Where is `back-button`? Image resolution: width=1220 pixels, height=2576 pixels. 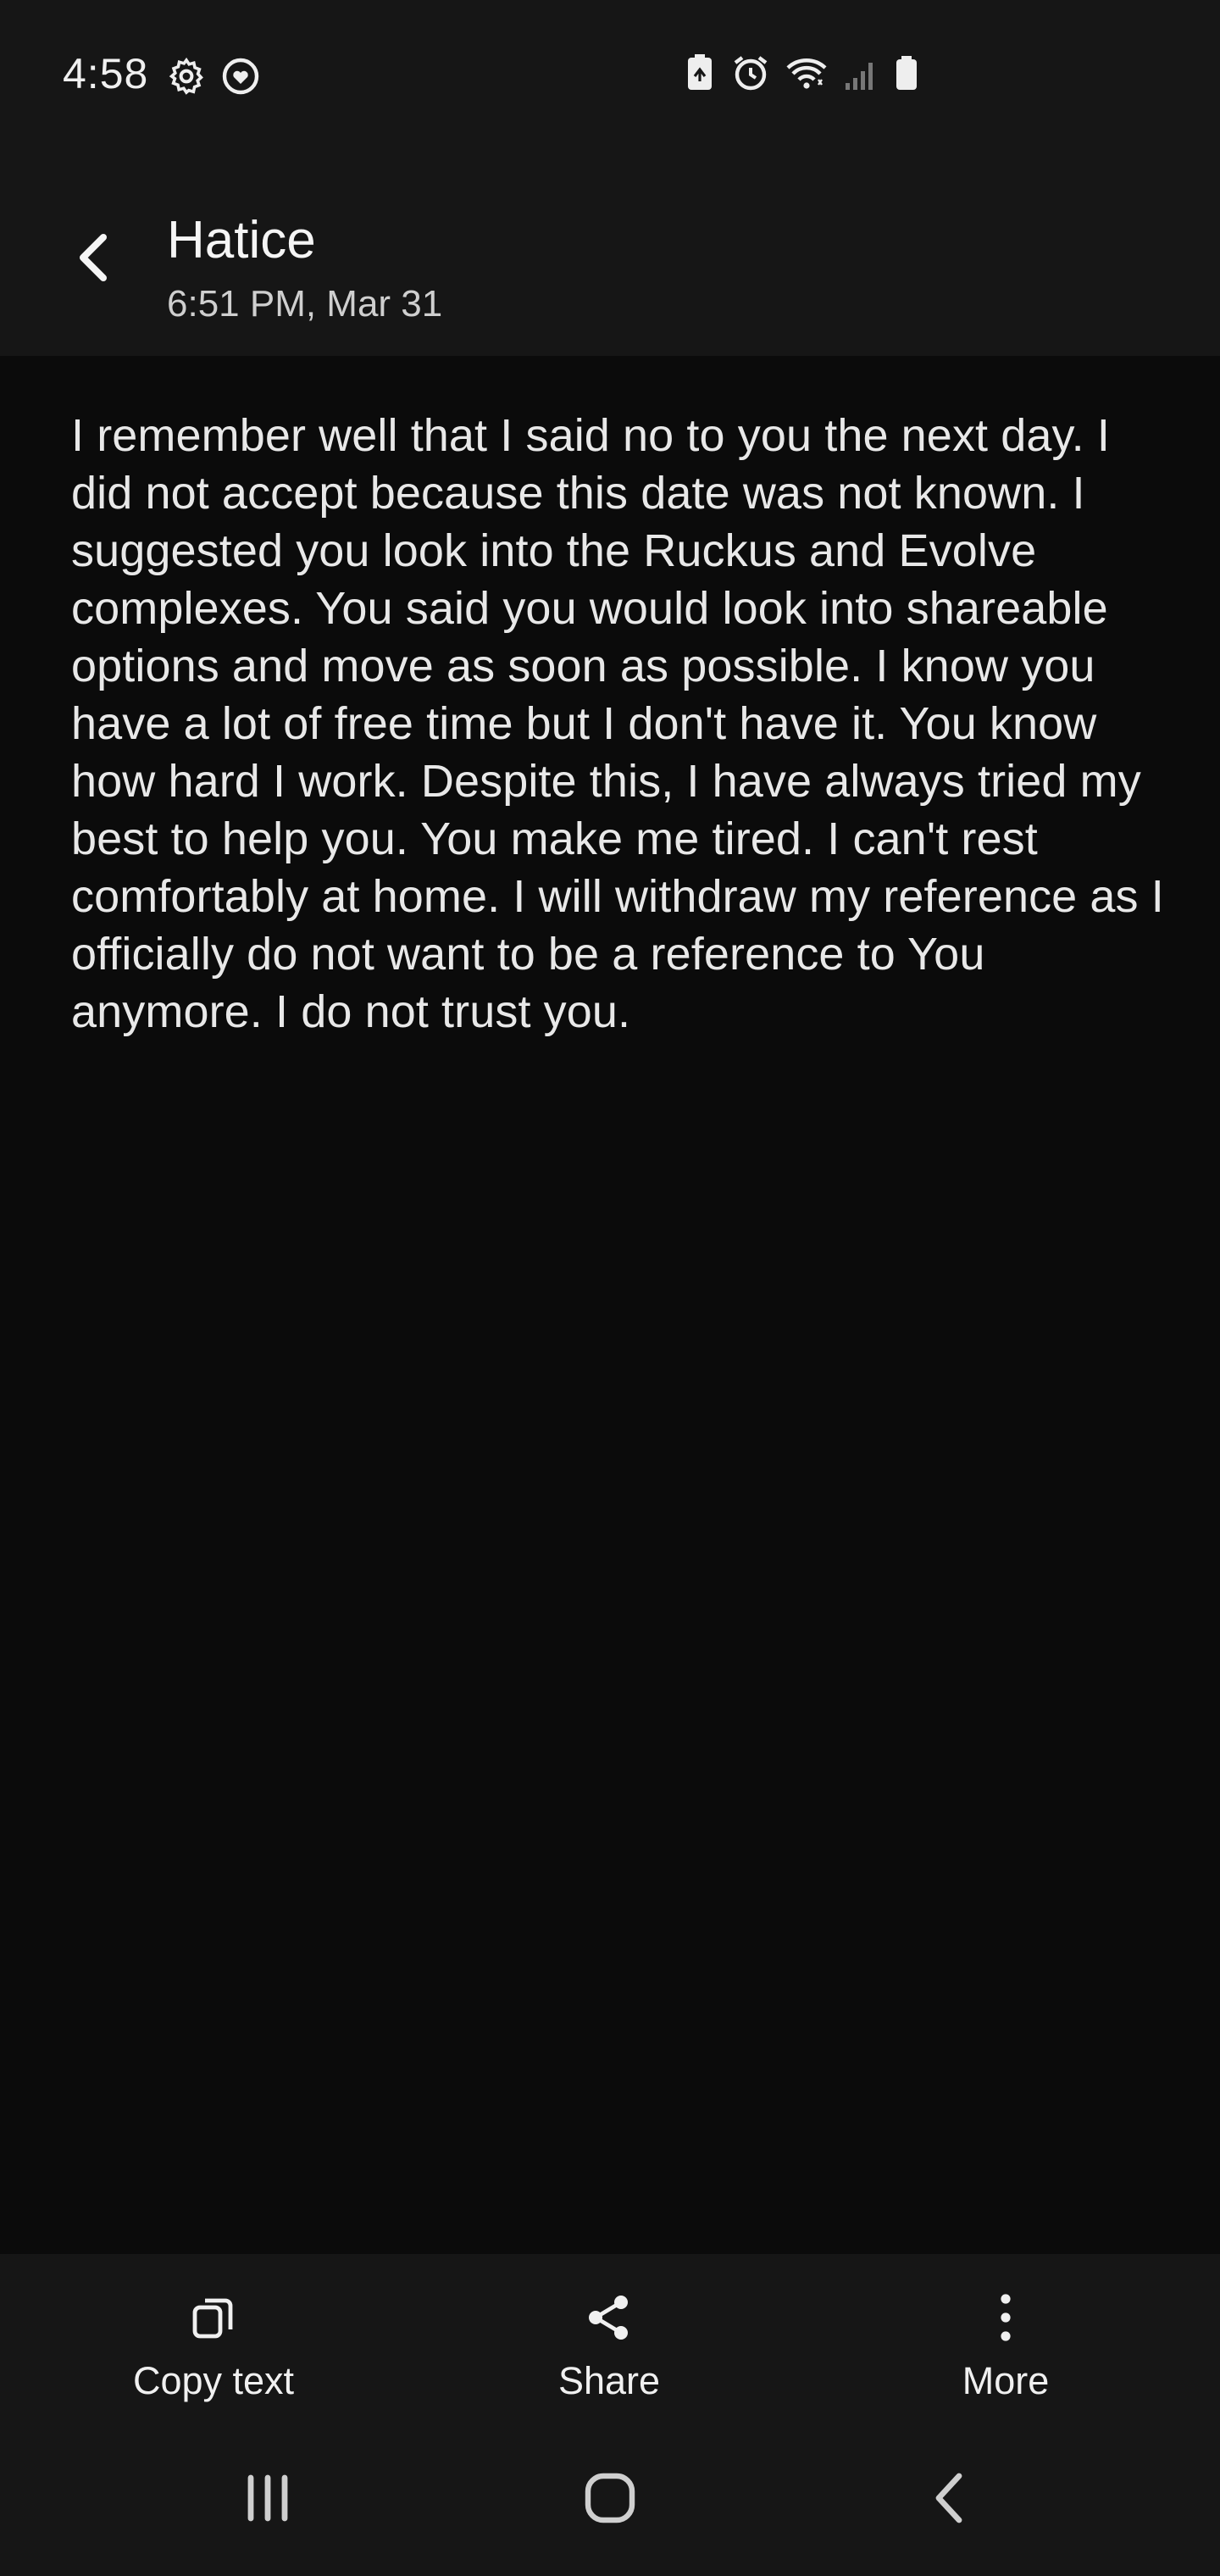 back-button is located at coordinates (93, 259).